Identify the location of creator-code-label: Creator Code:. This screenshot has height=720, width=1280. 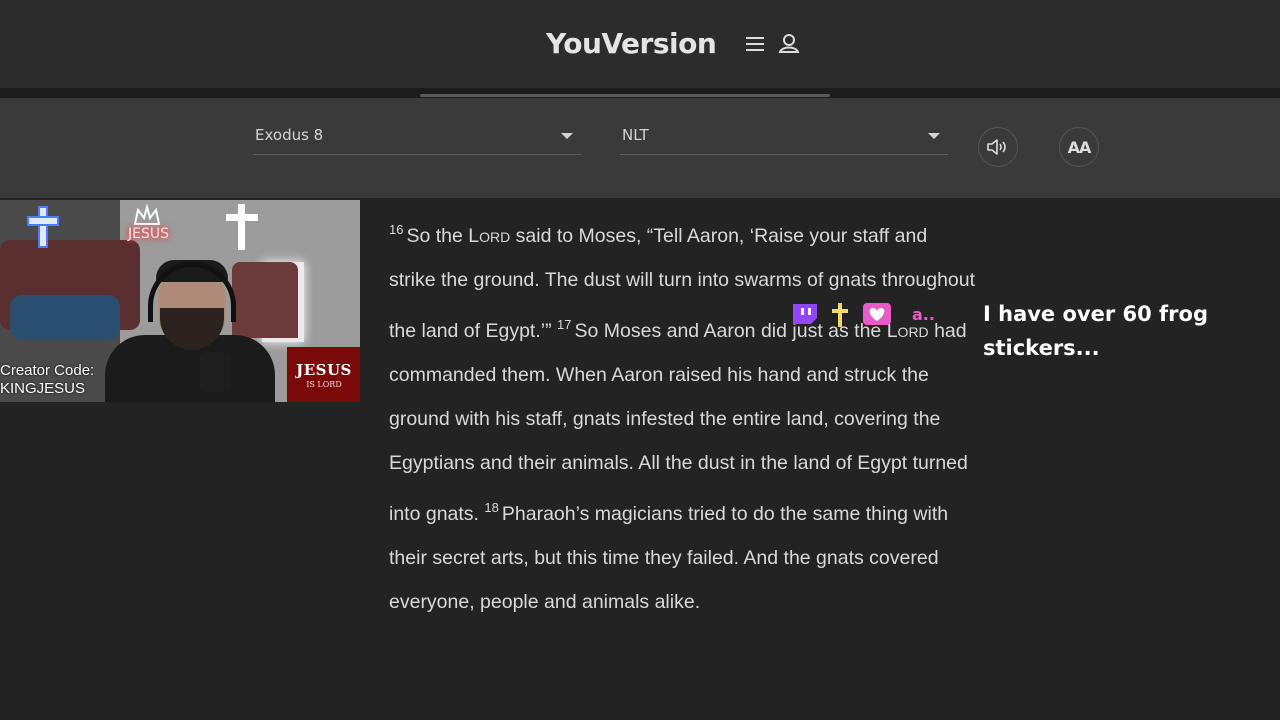
(47, 370).